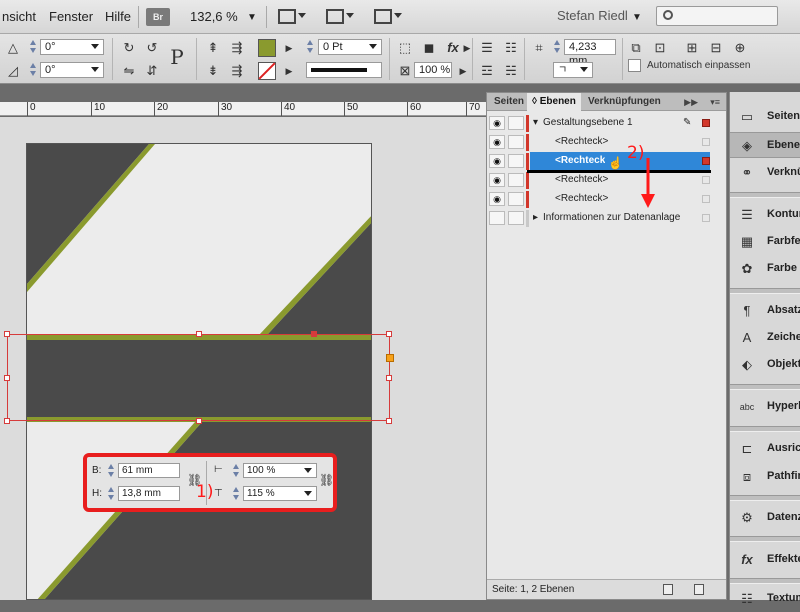 Image resolution: width=800 pixels, height=612 pixels. Describe the element at coordinates (511, 48) in the screenshot. I see `text-wrap-bbox-icon: ☷` at that location.